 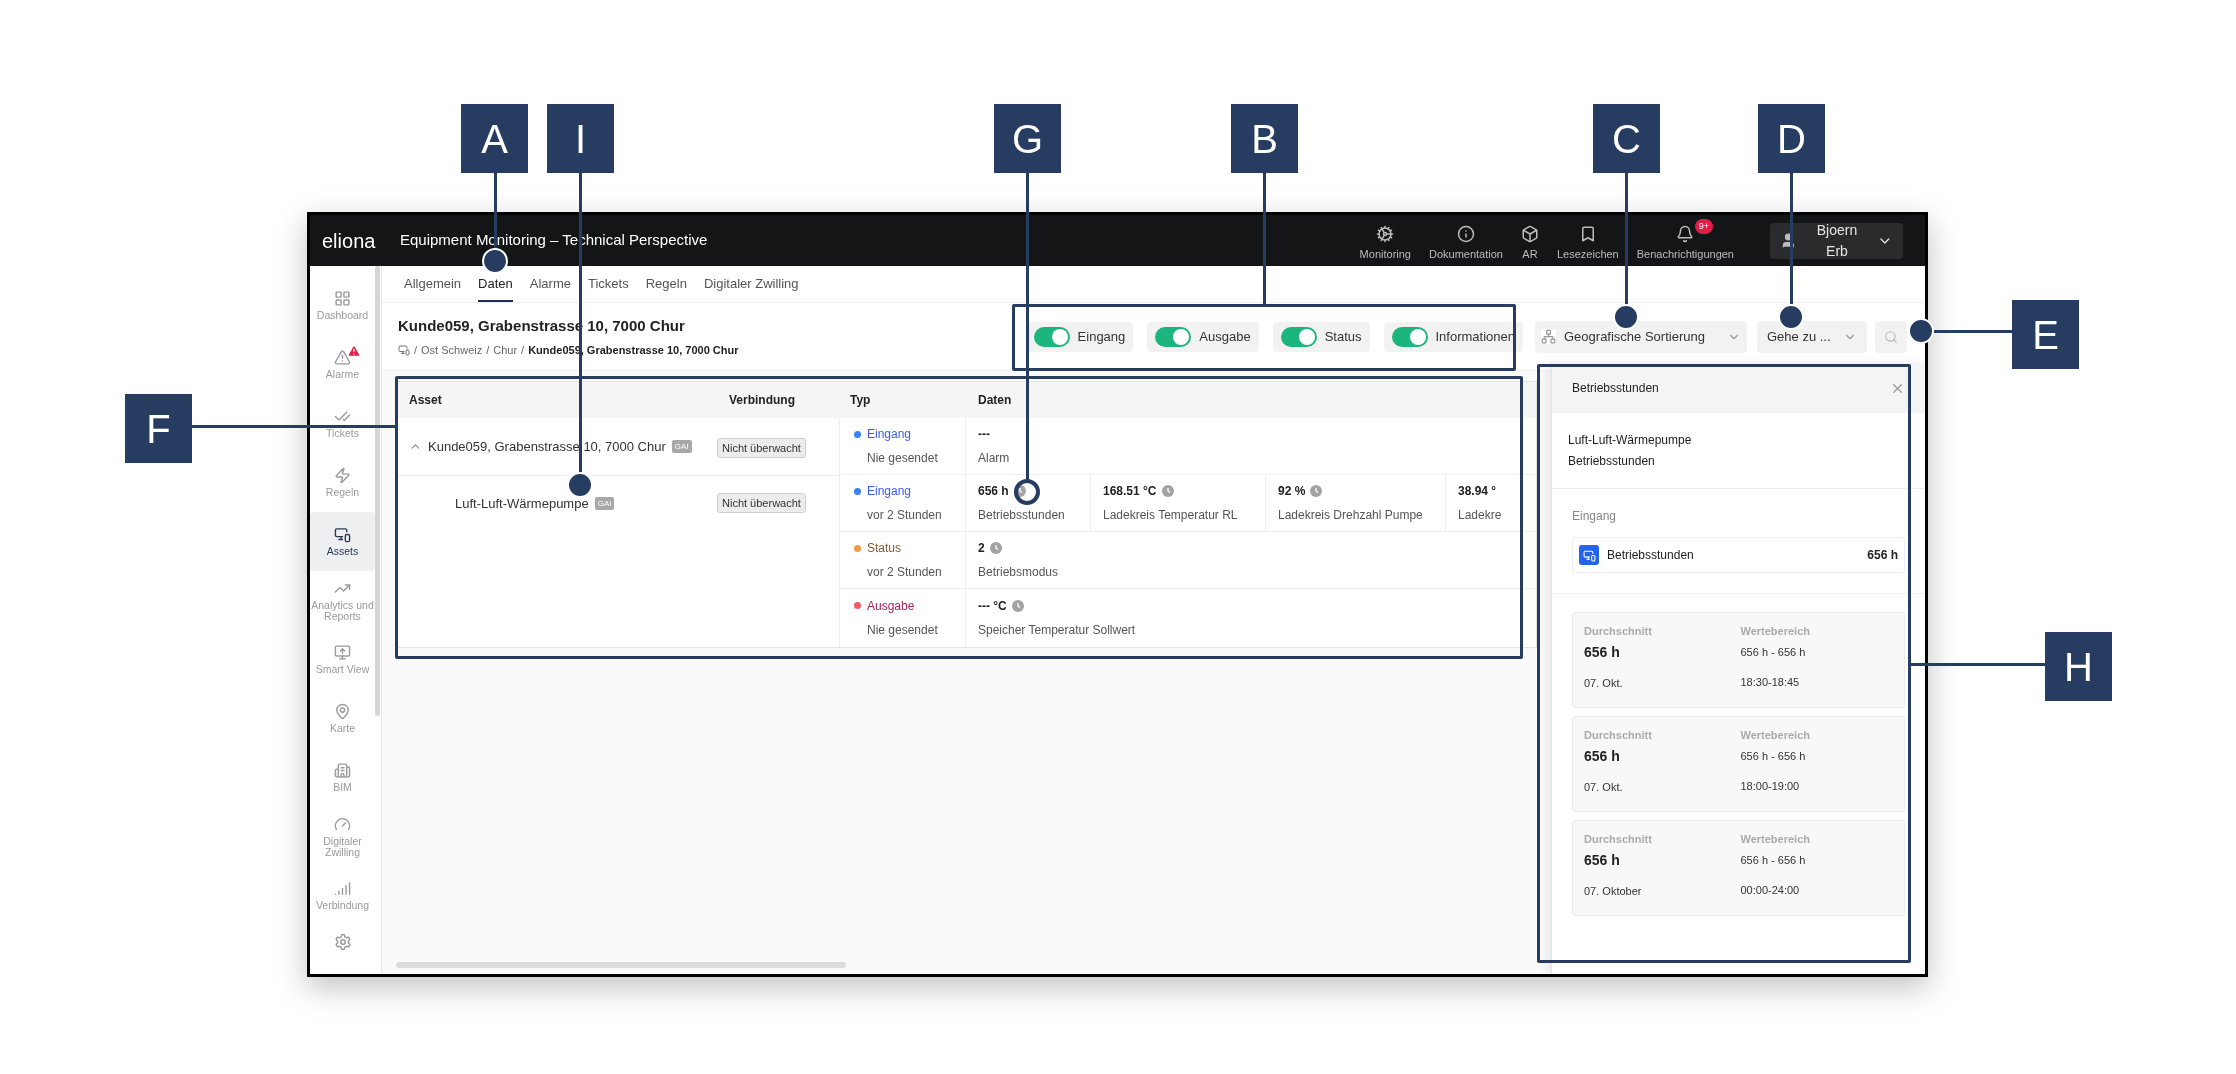 What do you see at coordinates (342, 298) in the screenshot?
I see `dashboard-icon` at bounding box center [342, 298].